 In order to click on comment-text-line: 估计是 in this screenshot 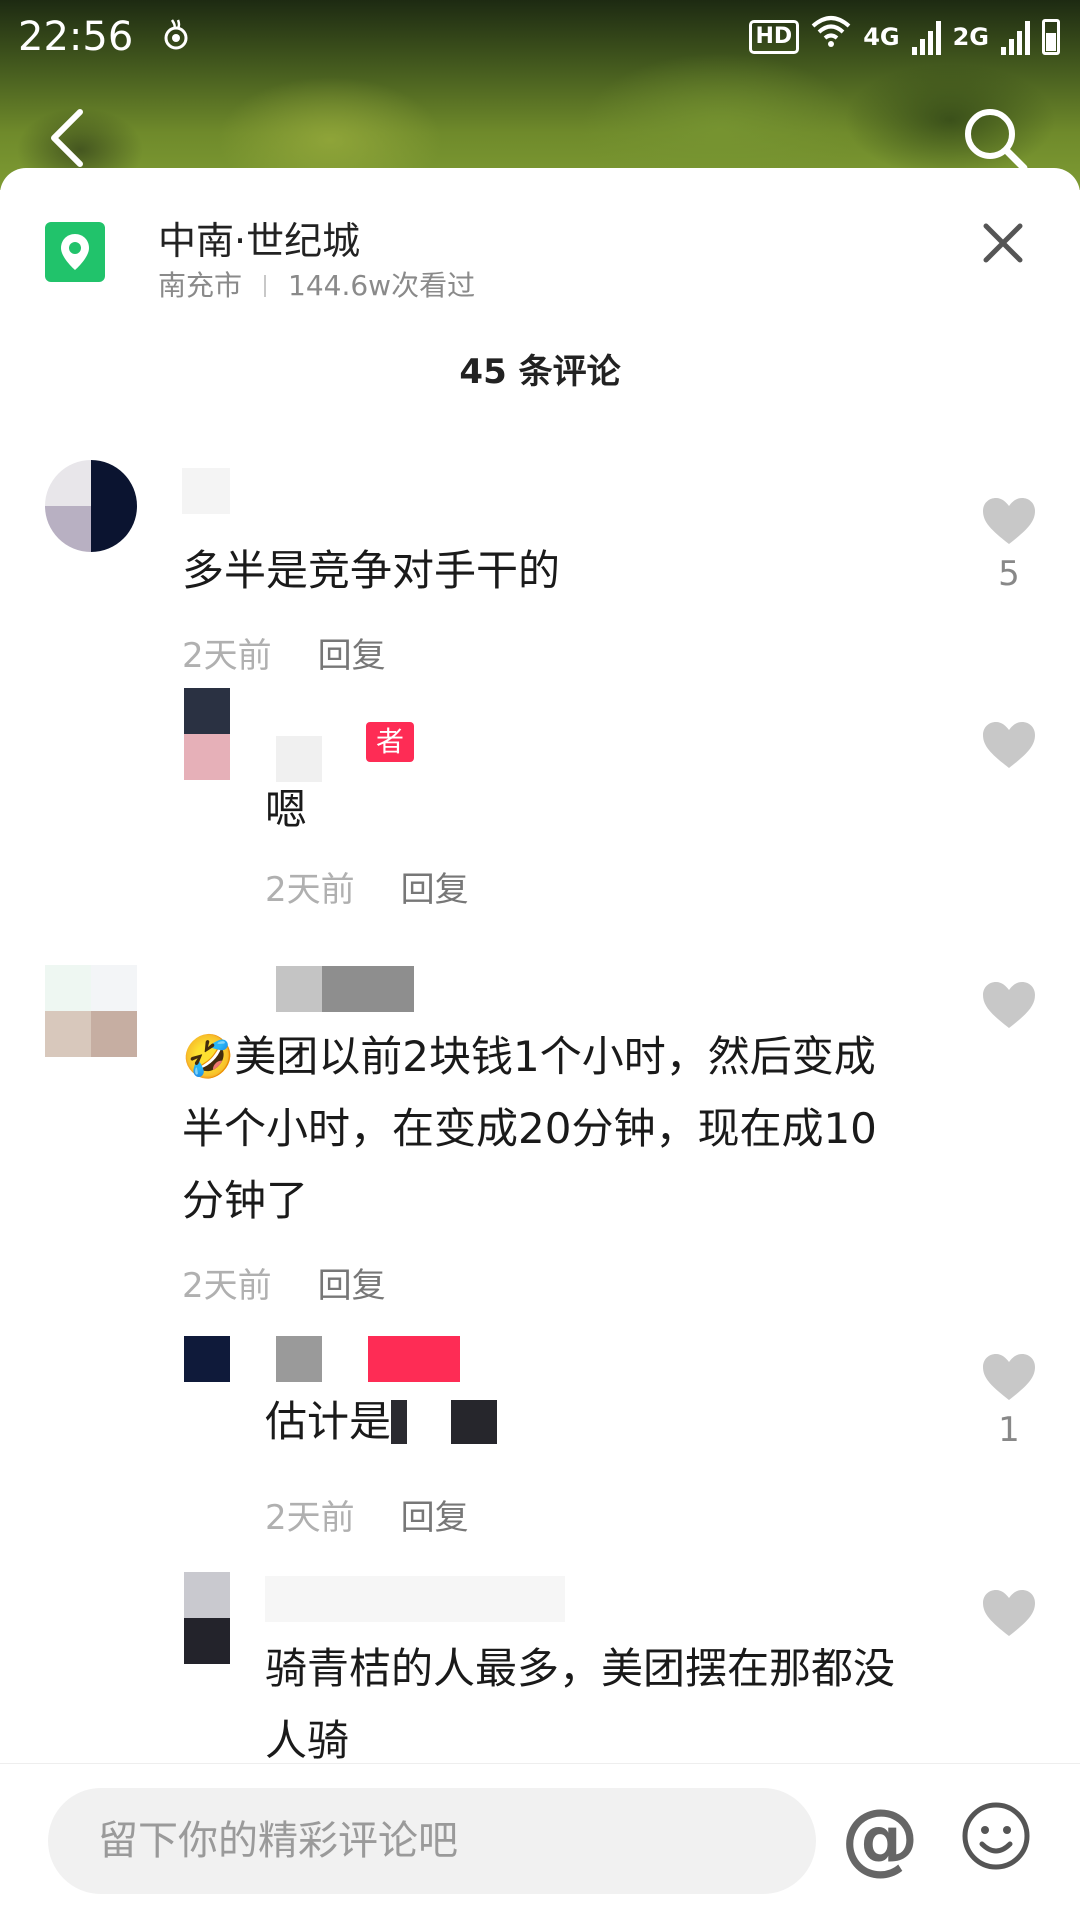, I will do `click(328, 1421)`.